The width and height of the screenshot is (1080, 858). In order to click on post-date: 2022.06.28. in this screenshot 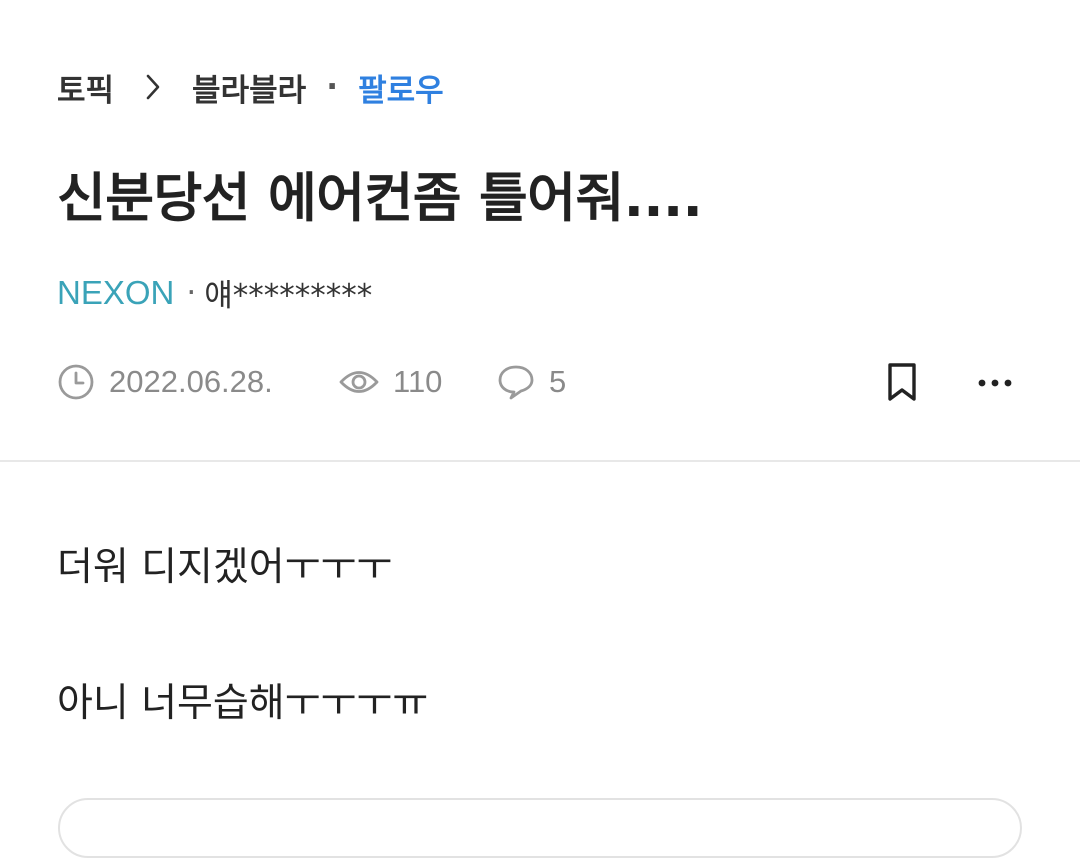, I will do `click(198, 382)`.